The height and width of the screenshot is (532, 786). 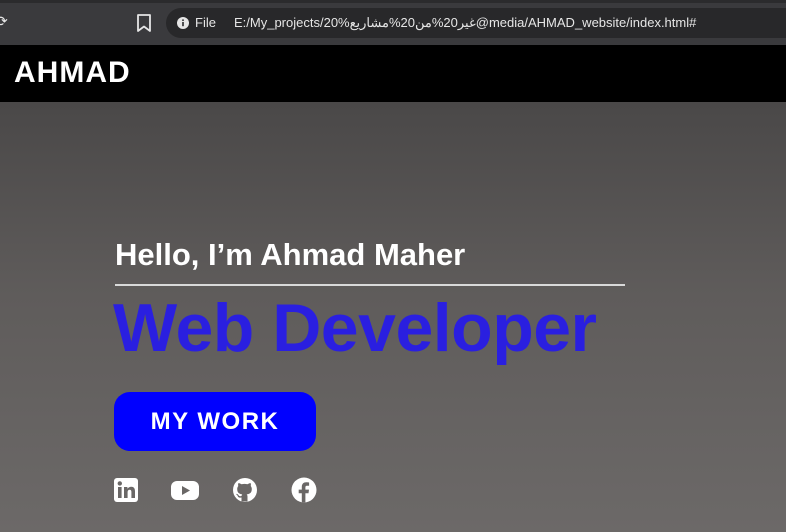 What do you see at coordinates (355, 328) in the screenshot?
I see `hero-title: Web Developer` at bounding box center [355, 328].